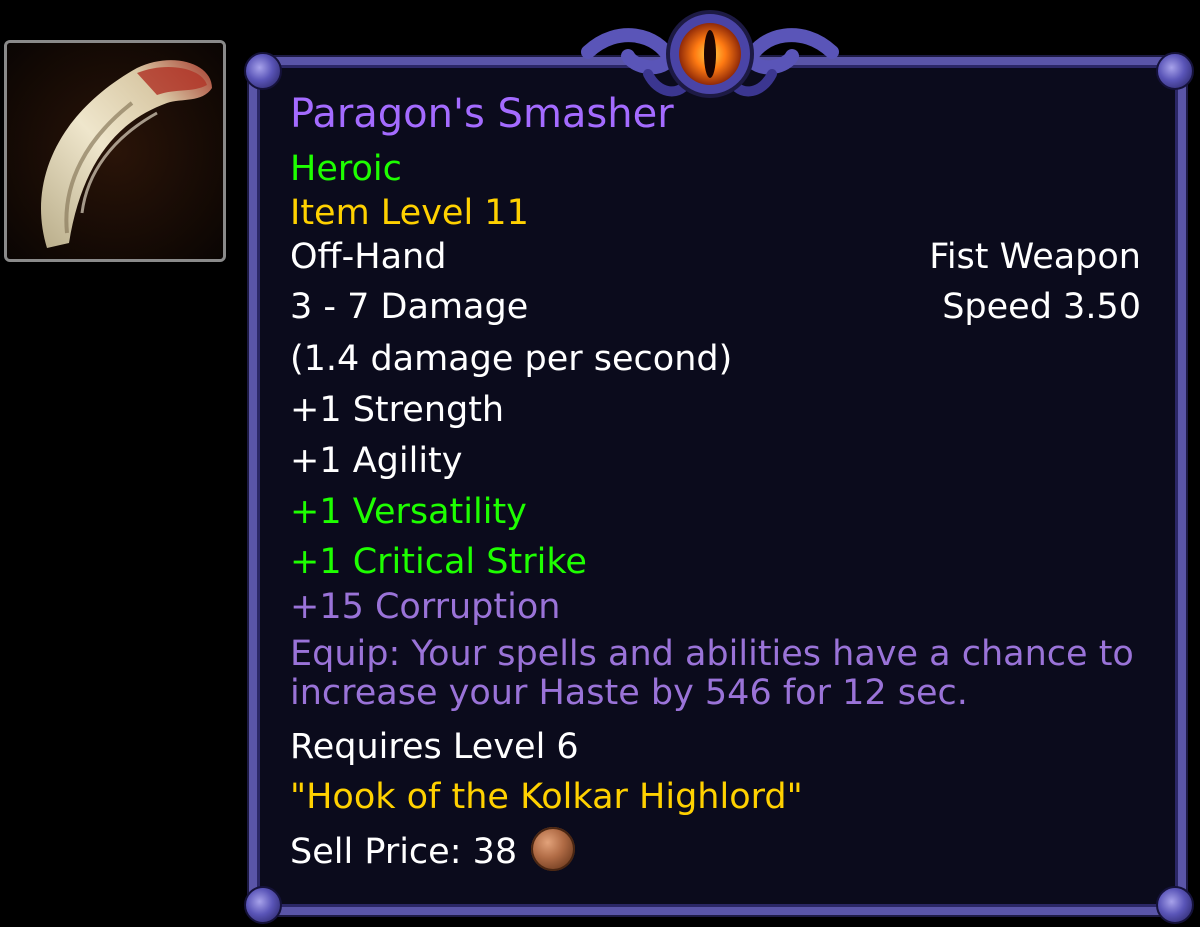  I want to click on slot-row: Off-Hand Fist Weapon, so click(715, 257).